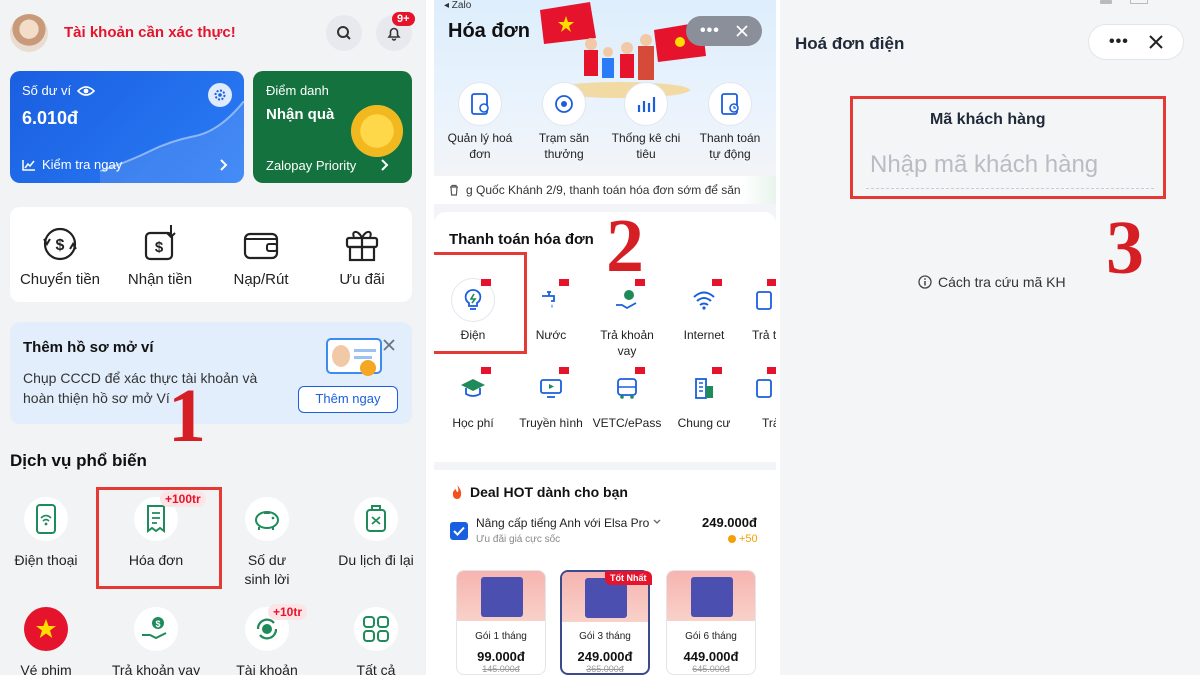 The width and height of the screenshot is (1200, 675). What do you see at coordinates (332, 127) in the screenshot?
I see `checkin-card: Điểm danh Nhận quà Zalopay Priority` at bounding box center [332, 127].